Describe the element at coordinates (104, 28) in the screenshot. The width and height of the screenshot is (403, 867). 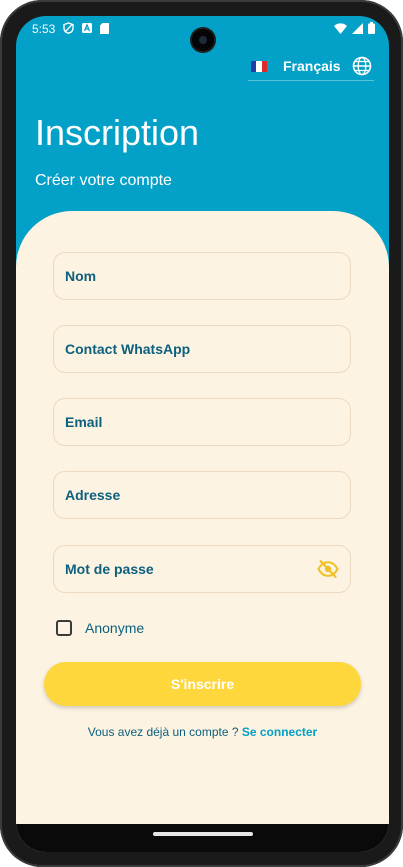
I see `sd-card-icon` at that location.